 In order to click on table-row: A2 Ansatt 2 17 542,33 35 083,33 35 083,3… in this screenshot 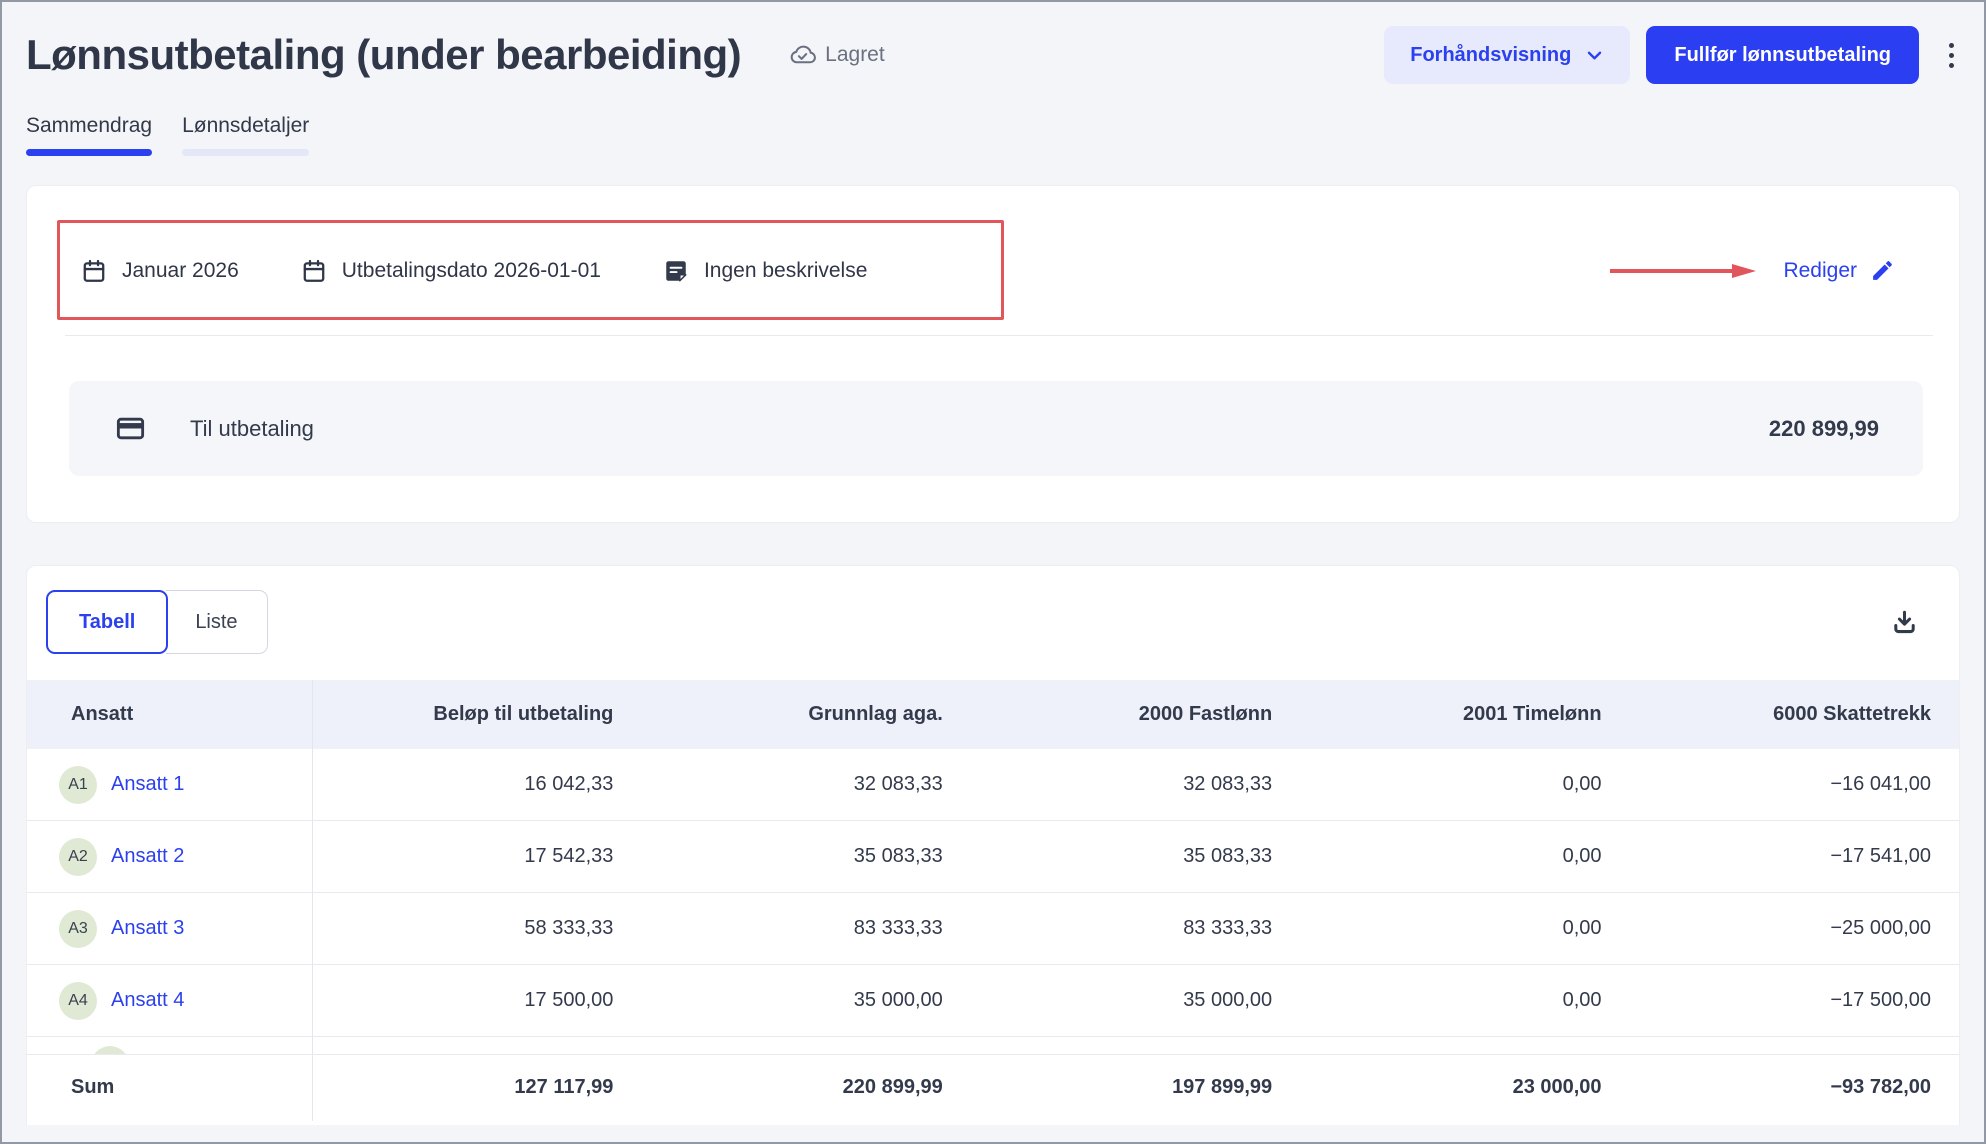, I will do `click(993, 856)`.